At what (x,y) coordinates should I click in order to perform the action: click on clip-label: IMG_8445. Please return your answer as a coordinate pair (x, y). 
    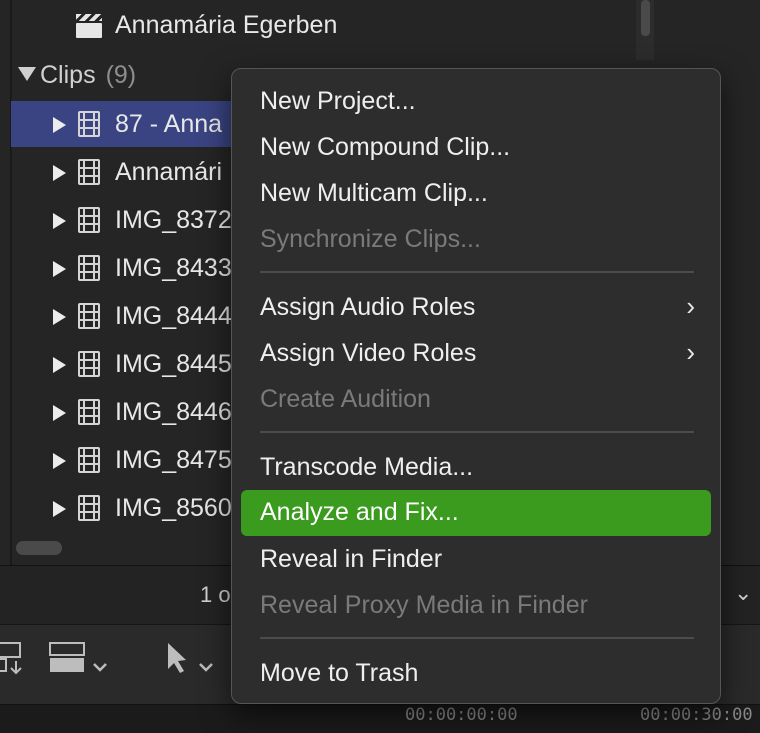
    Looking at the image, I should click on (173, 364).